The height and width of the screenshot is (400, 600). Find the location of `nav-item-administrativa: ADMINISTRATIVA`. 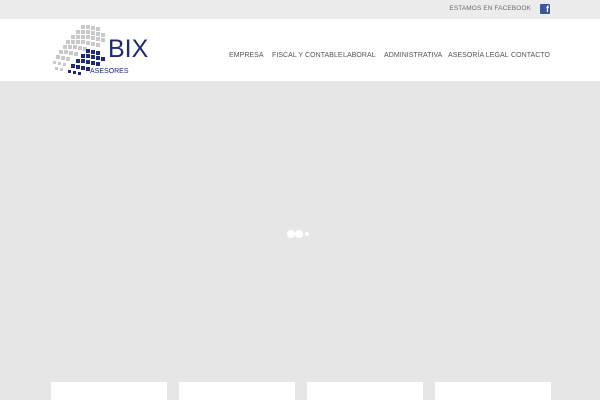

nav-item-administrativa: ADMINISTRATIVA is located at coordinates (413, 55).